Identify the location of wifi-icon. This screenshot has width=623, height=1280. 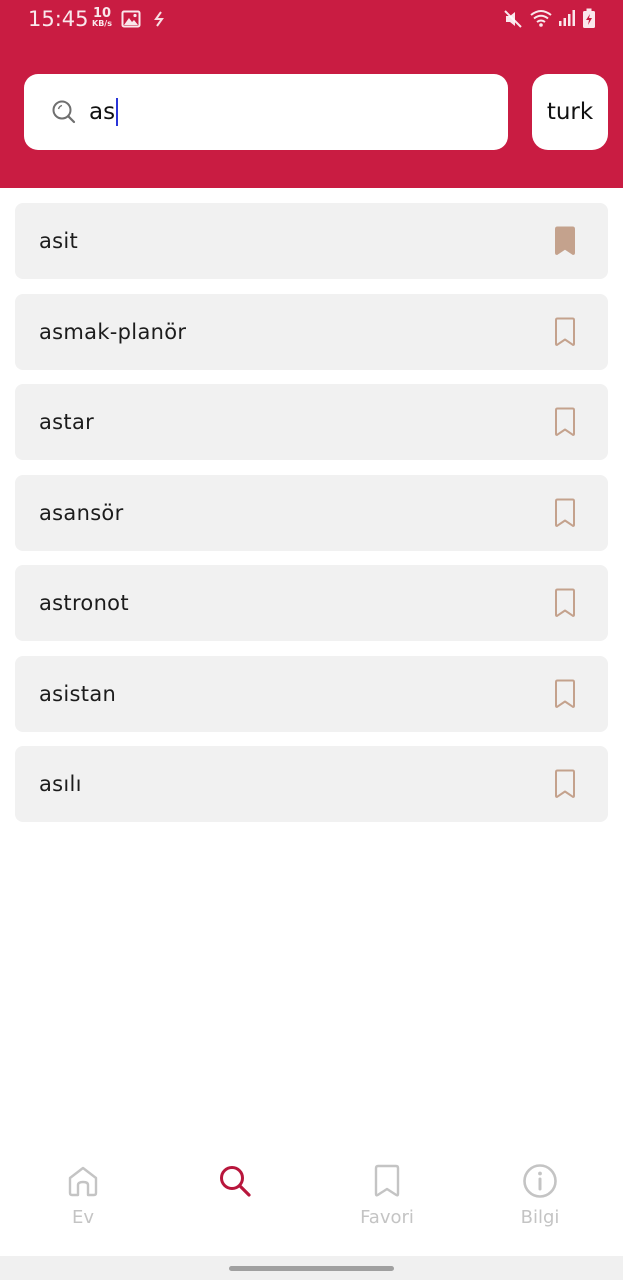
(541, 18).